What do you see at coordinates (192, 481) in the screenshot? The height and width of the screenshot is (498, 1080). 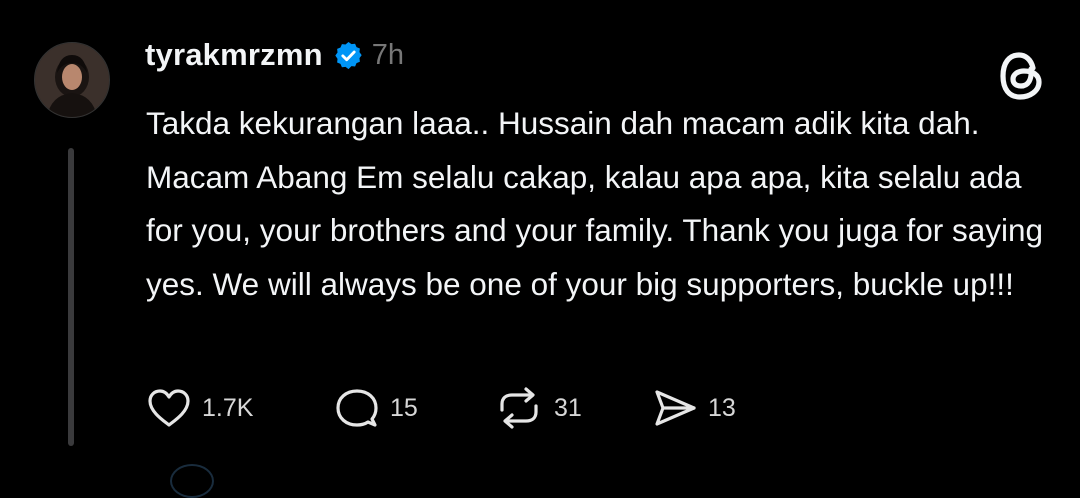 I see `next-post-avatar-edge` at bounding box center [192, 481].